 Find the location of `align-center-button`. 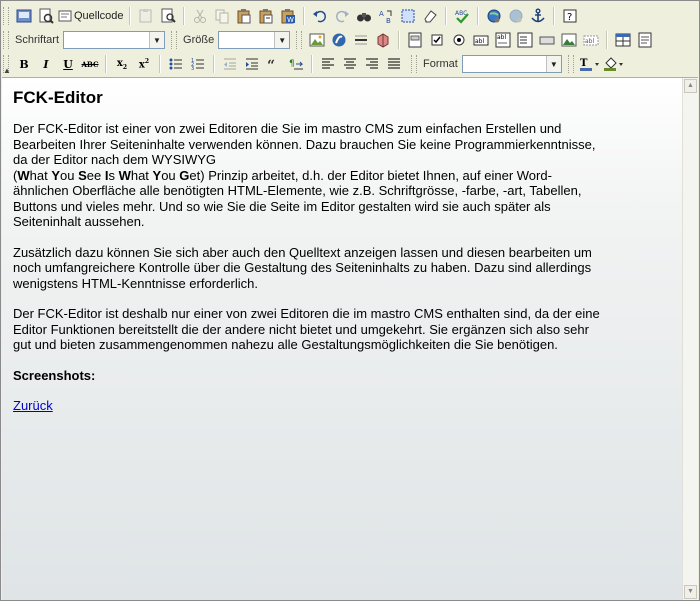

align-center-button is located at coordinates (350, 64).